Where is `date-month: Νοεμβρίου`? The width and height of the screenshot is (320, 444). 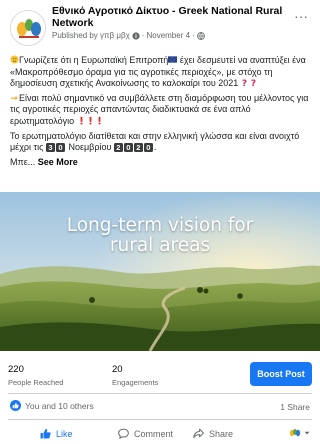
date-month: Νοεμβρίου is located at coordinates (89, 147).